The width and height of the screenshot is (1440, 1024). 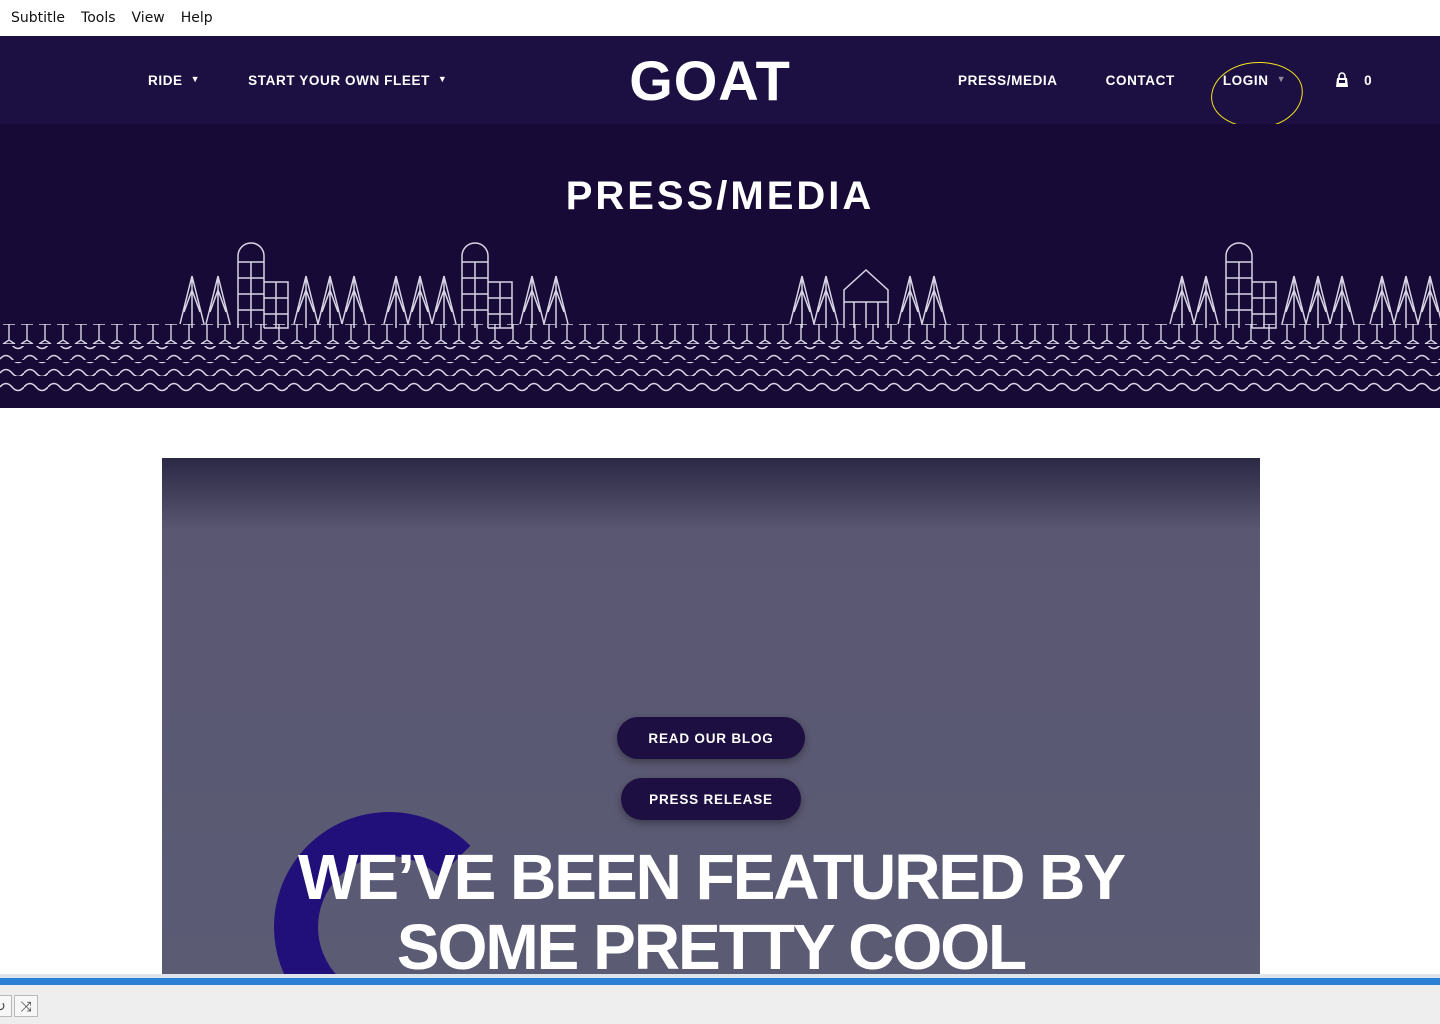 I want to click on refresh-icon: ↻, so click(x=6, y=1006).